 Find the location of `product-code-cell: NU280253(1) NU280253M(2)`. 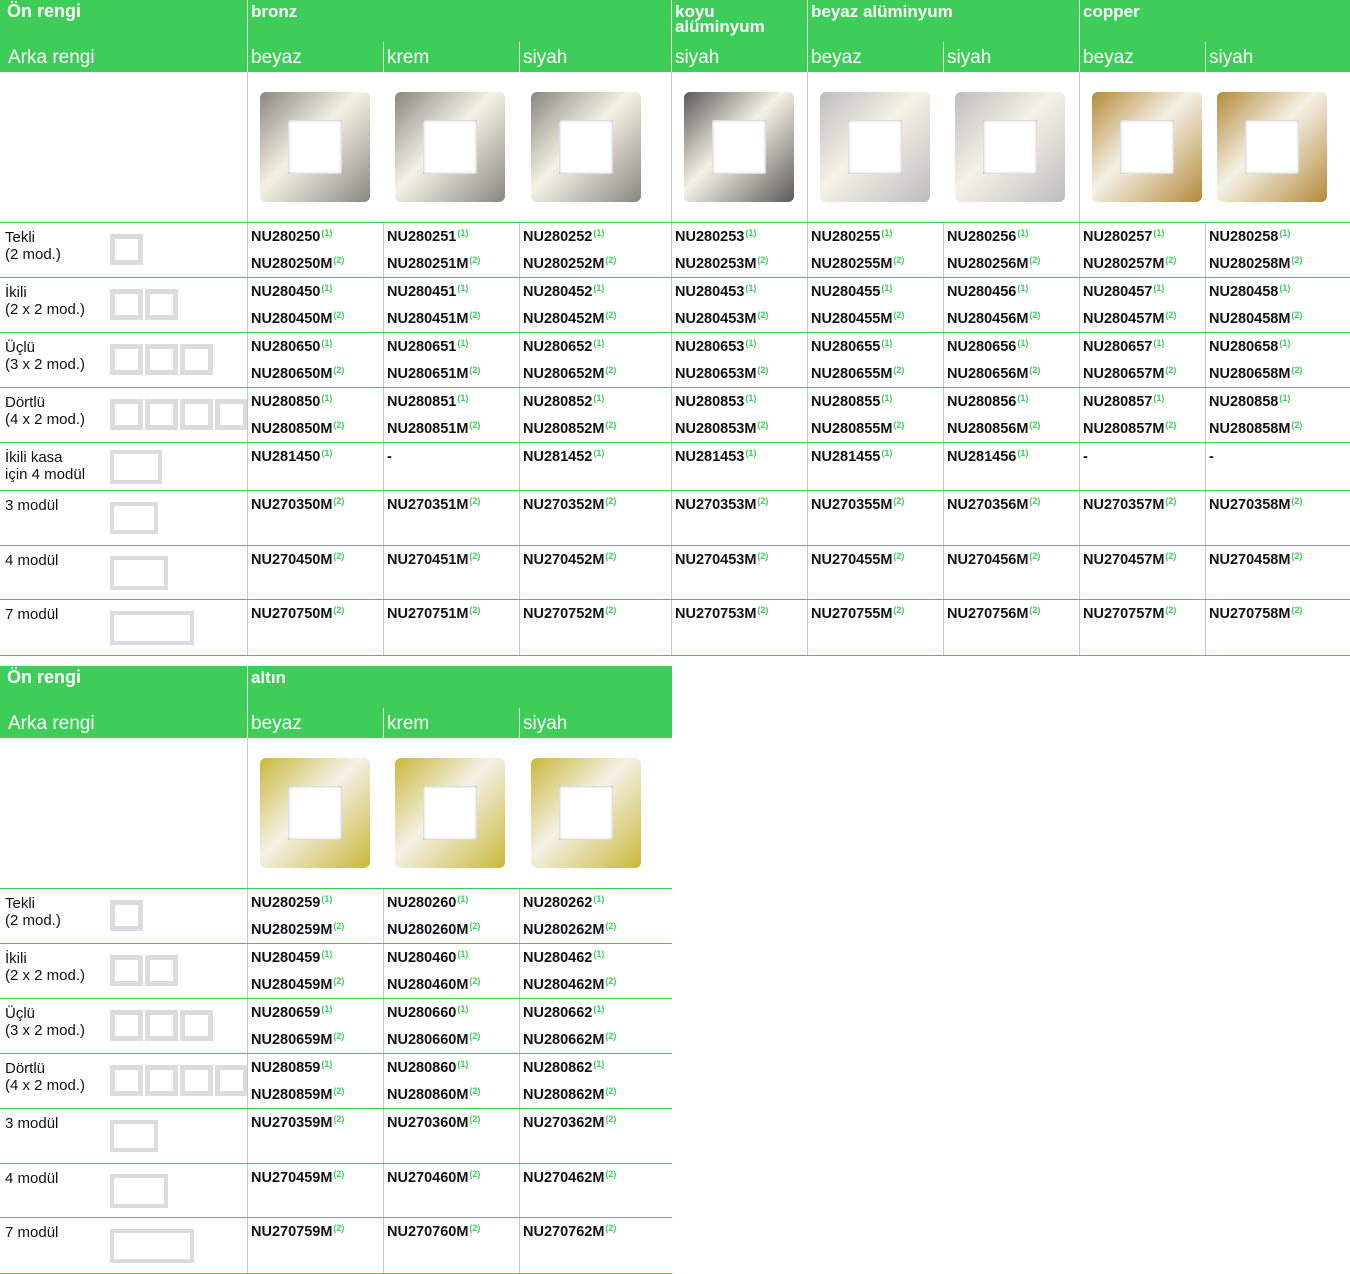

product-code-cell: NU280253(1) NU280253M(2) is located at coordinates (739, 250).